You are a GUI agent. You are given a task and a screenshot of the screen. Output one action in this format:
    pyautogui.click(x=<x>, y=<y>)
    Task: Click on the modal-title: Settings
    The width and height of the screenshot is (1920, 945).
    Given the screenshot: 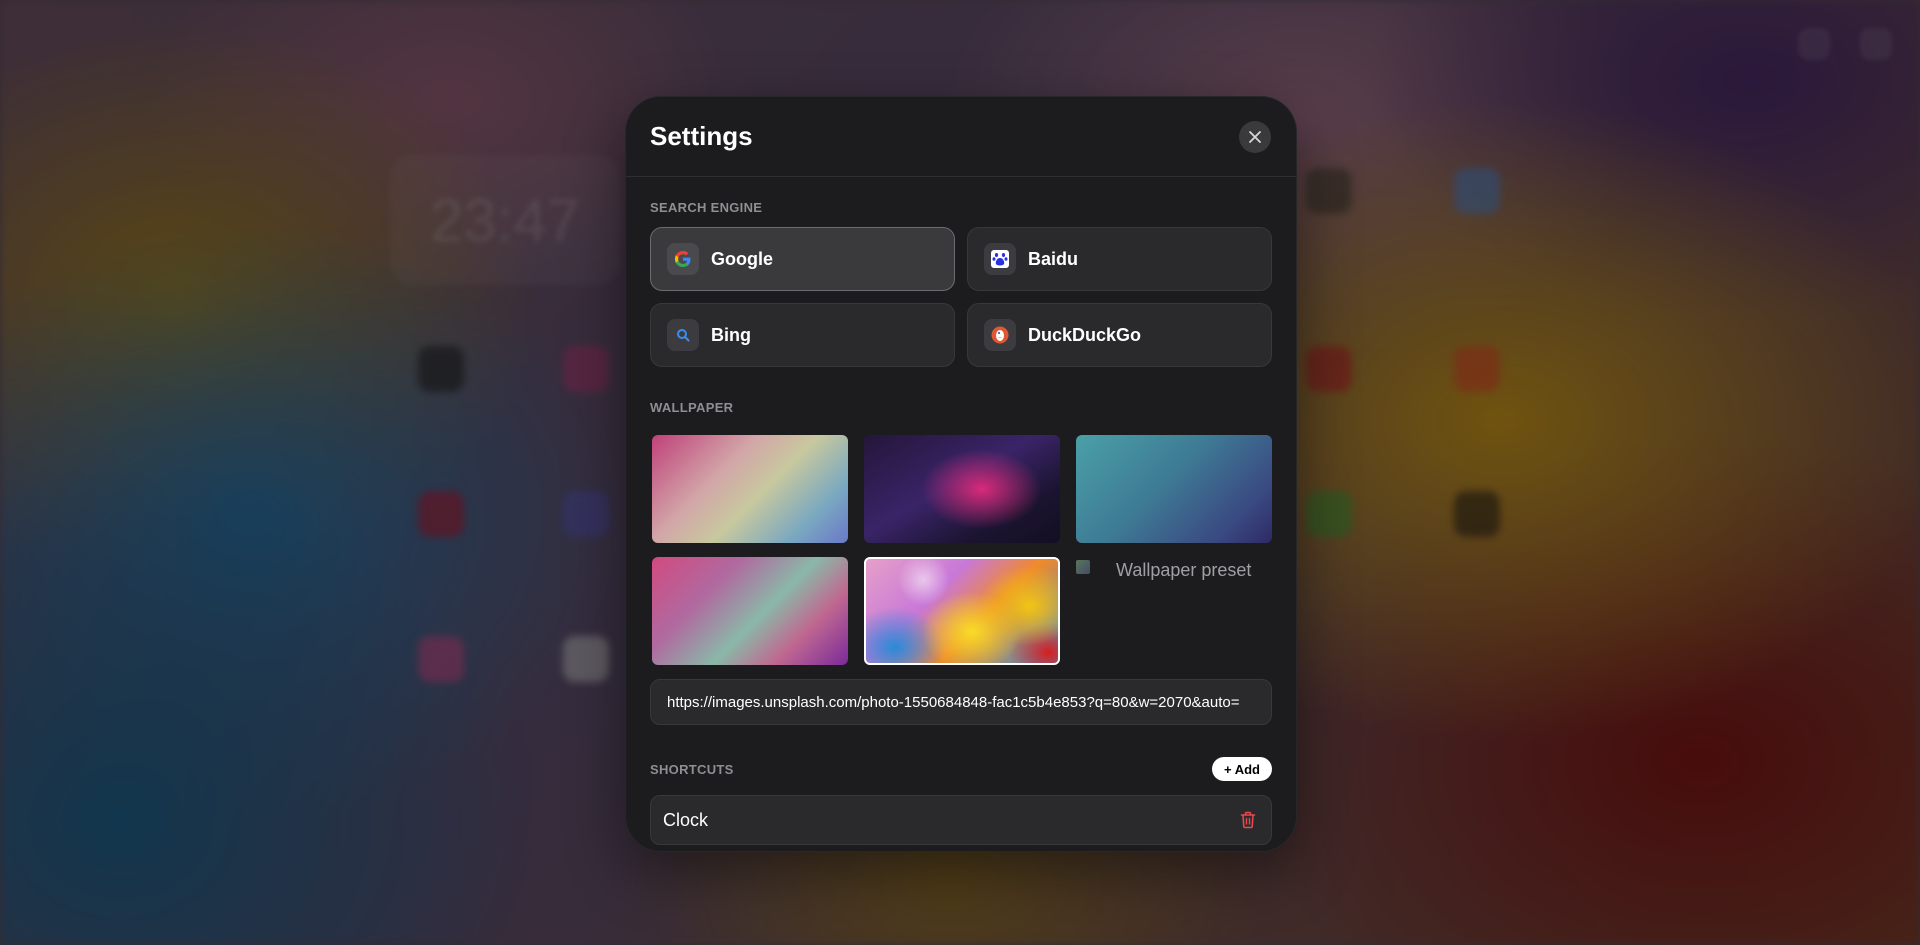 What is the action you would take?
    pyautogui.click(x=701, y=136)
    